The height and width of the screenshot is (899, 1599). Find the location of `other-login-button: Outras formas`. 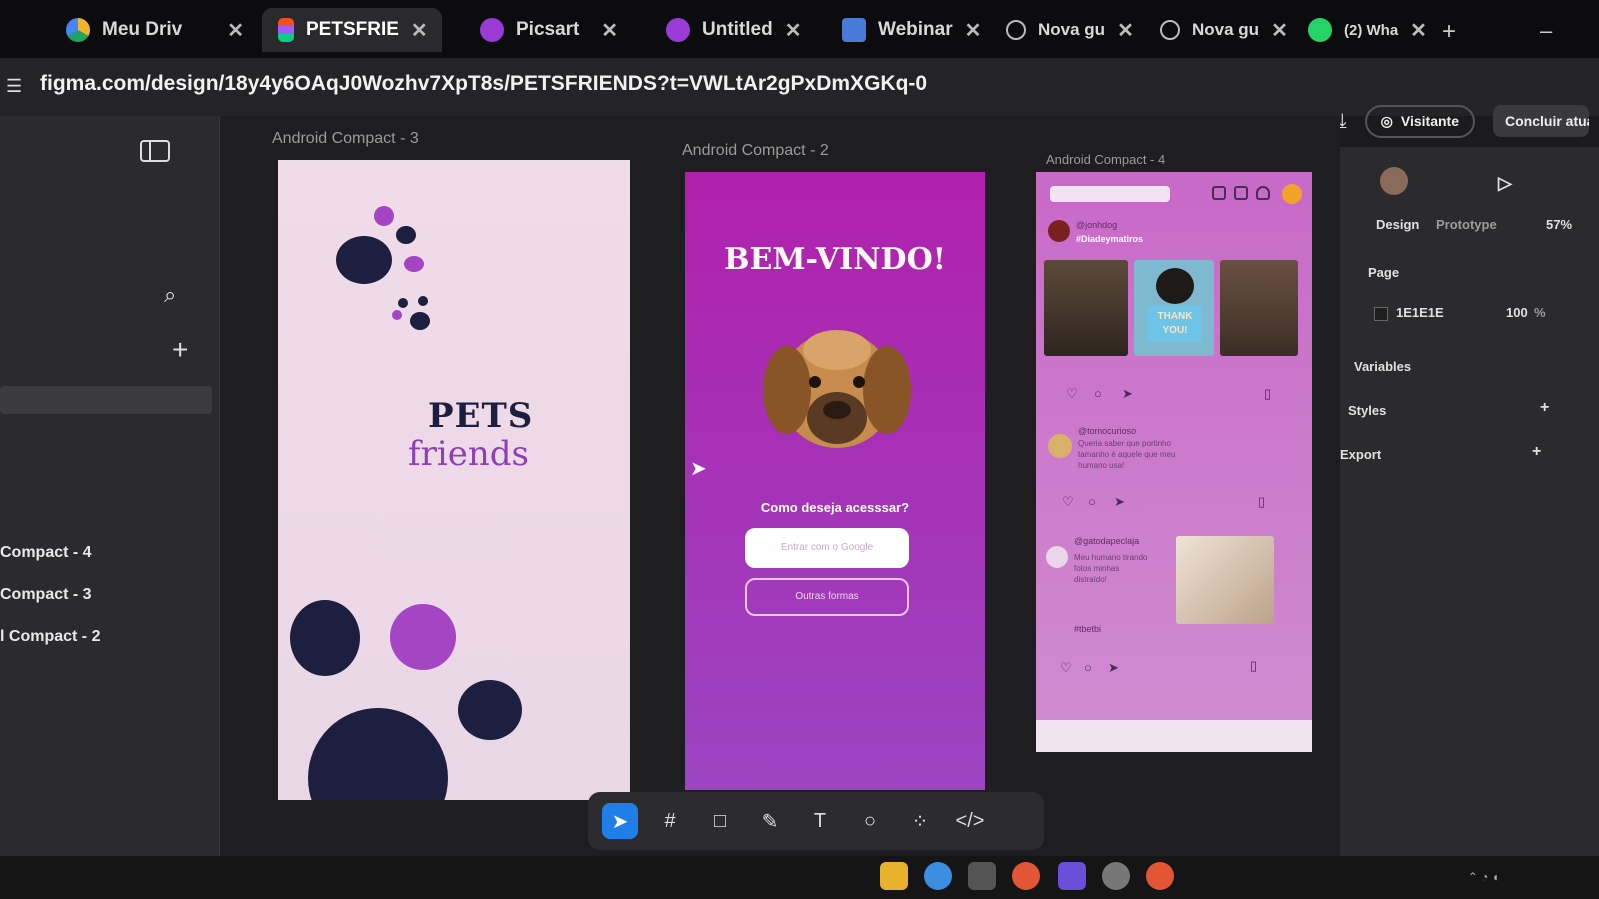

other-login-button: Outras formas is located at coordinates (827, 597).